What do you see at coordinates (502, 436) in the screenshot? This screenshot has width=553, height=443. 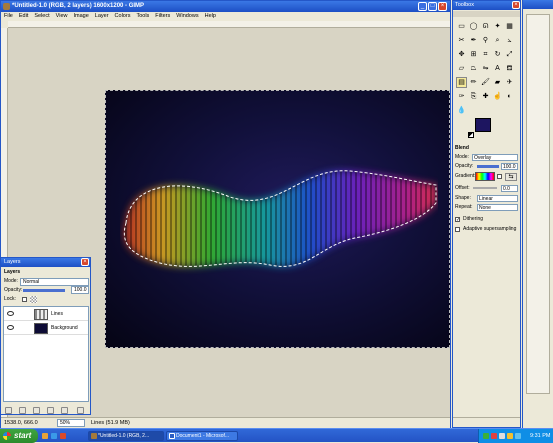 I see `volume-icon` at bounding box center [502, 436].